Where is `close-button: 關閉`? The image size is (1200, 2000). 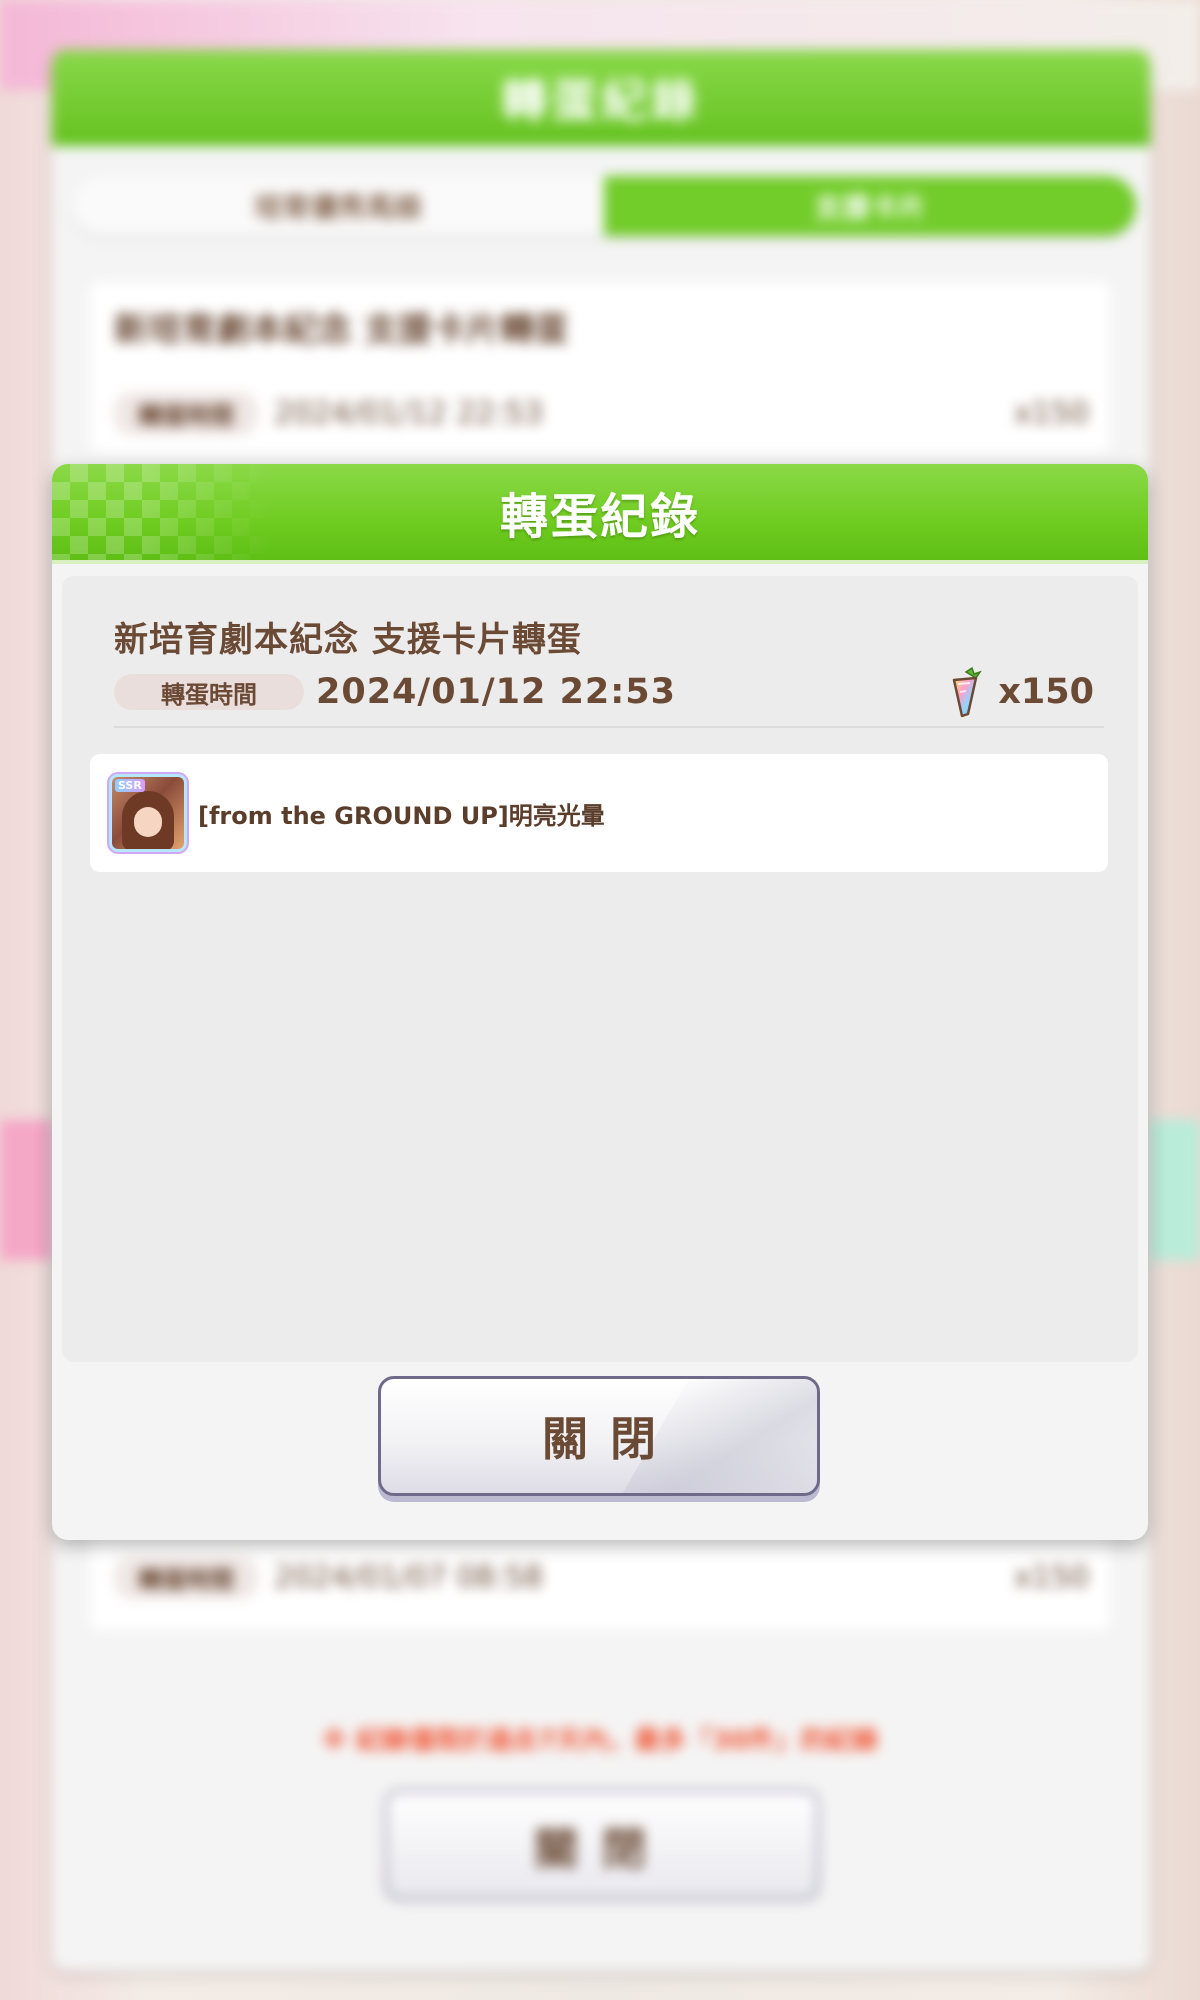 close-button: 關閉 is located at coordinates (599, 1436).